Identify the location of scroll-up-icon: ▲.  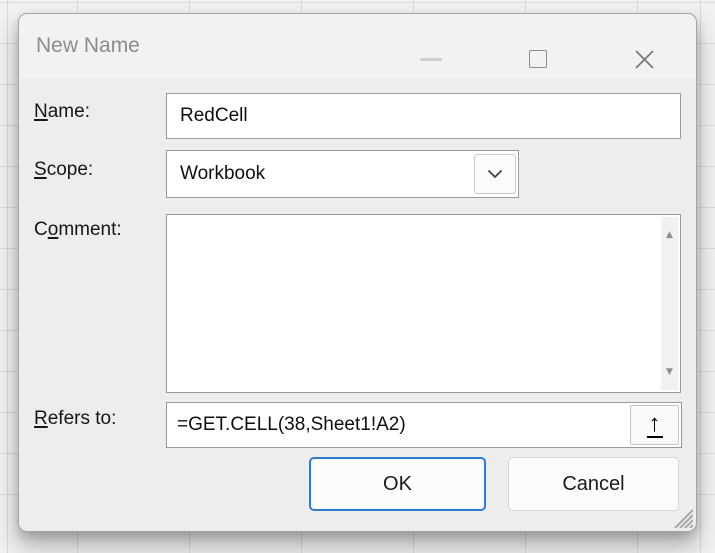
(669, 235).